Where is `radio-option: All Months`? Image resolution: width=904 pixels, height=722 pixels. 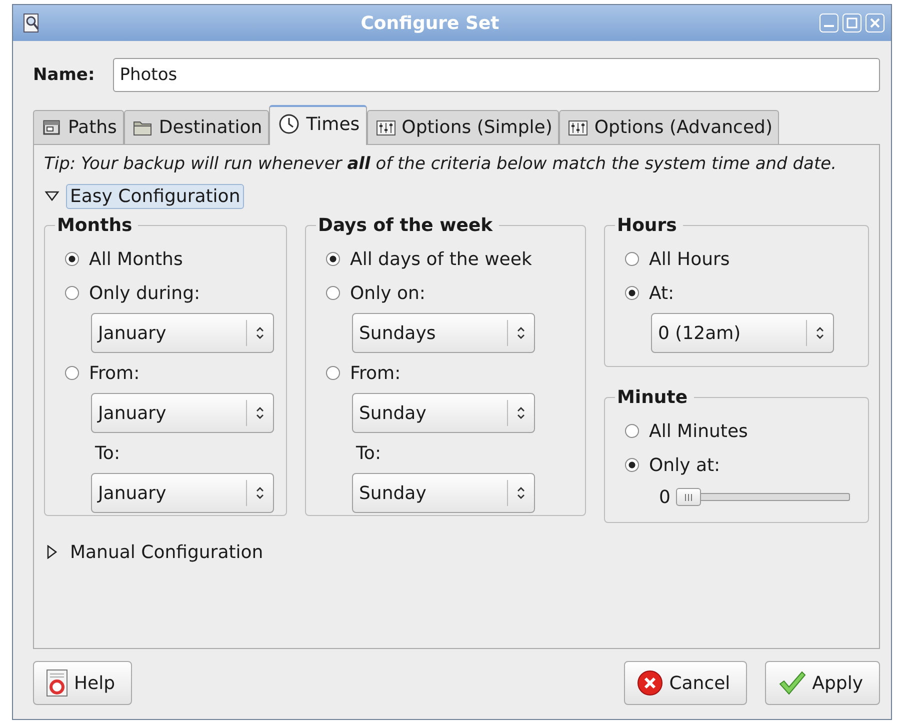 radio-option: All Months is located at coordinates (170, 259).